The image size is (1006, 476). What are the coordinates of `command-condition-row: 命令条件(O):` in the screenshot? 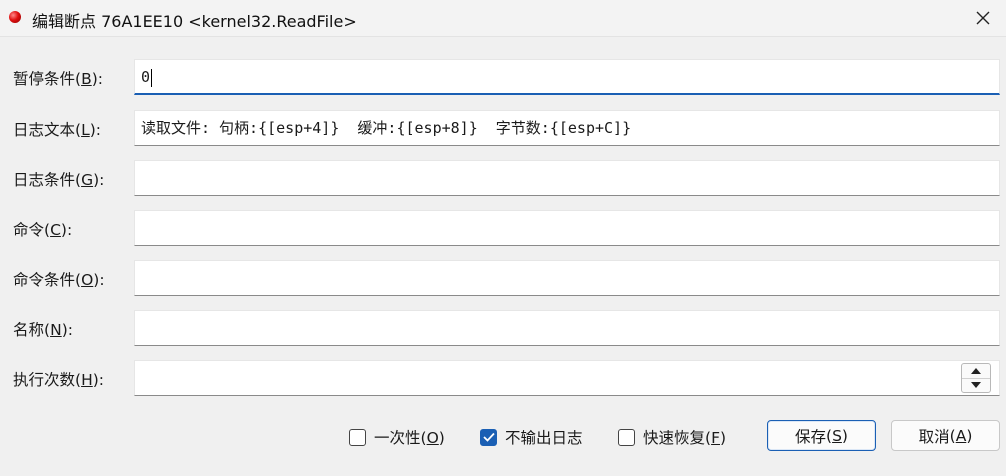 It's located at (503, 278).